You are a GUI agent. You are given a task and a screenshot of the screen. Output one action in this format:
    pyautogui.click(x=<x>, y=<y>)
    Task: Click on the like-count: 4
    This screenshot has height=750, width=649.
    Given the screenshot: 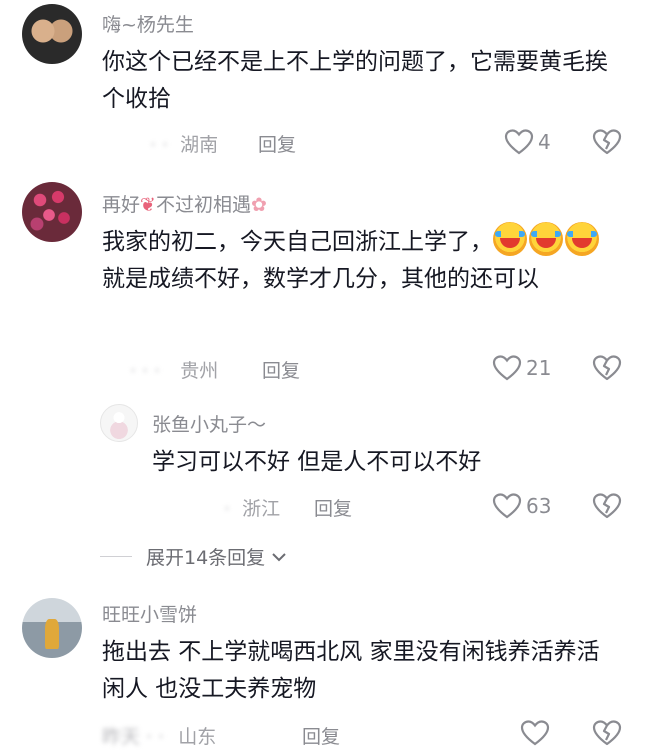 What is the action you would take?
    pyautogui.click(x=544, y=142)
    